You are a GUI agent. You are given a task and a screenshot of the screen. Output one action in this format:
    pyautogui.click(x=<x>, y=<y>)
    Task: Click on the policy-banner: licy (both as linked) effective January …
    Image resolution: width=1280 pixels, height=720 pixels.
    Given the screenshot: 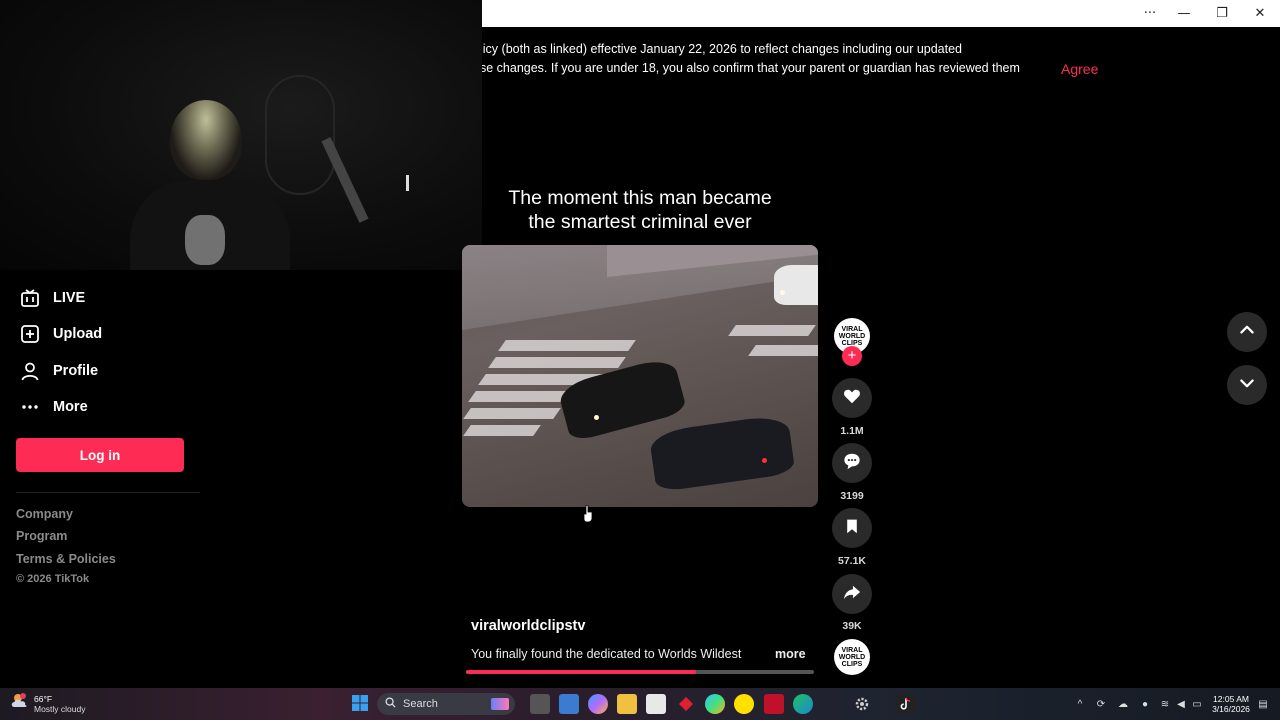 What is the action you would take?
    pyautogui.click(x=880, y=57)
    